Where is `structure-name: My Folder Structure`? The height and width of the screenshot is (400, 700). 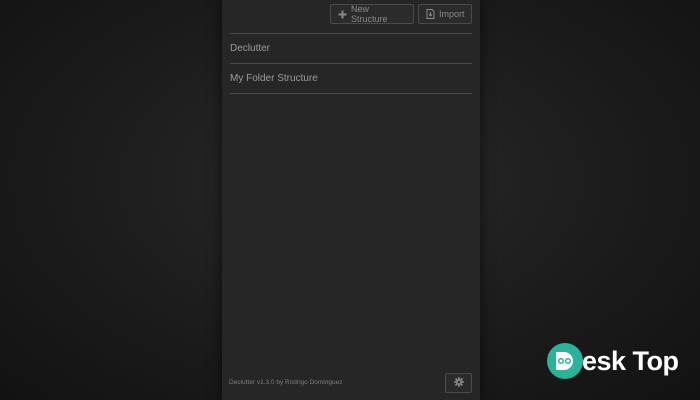
structure-name: My Folder Structure is located at coordinates (274, 78).